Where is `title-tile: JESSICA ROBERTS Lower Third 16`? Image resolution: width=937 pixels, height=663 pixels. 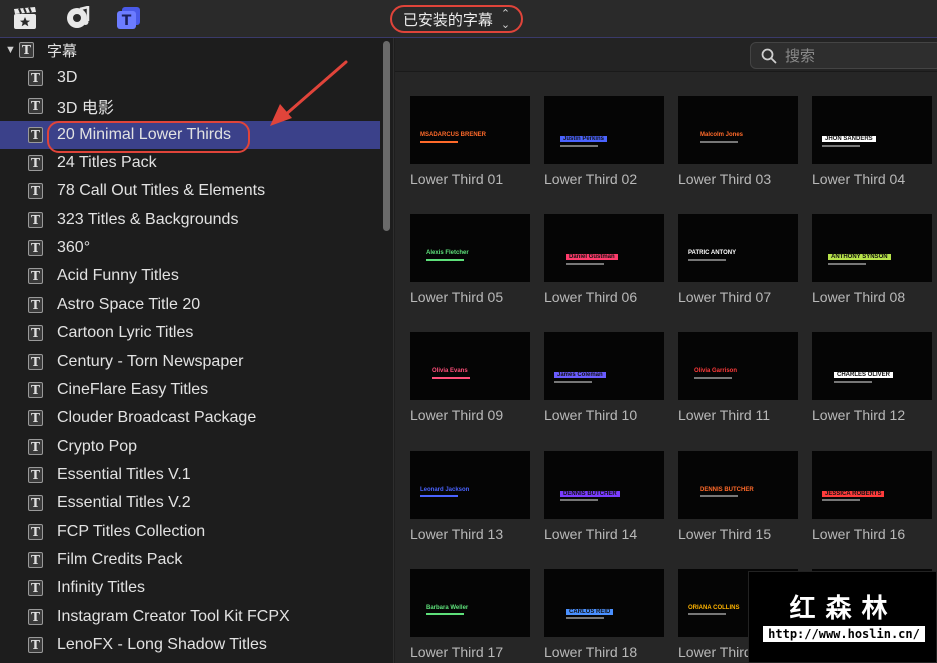 title-tile: JESSICA ROBERTS Lower Third 16 is located at coordinates (872, 505).